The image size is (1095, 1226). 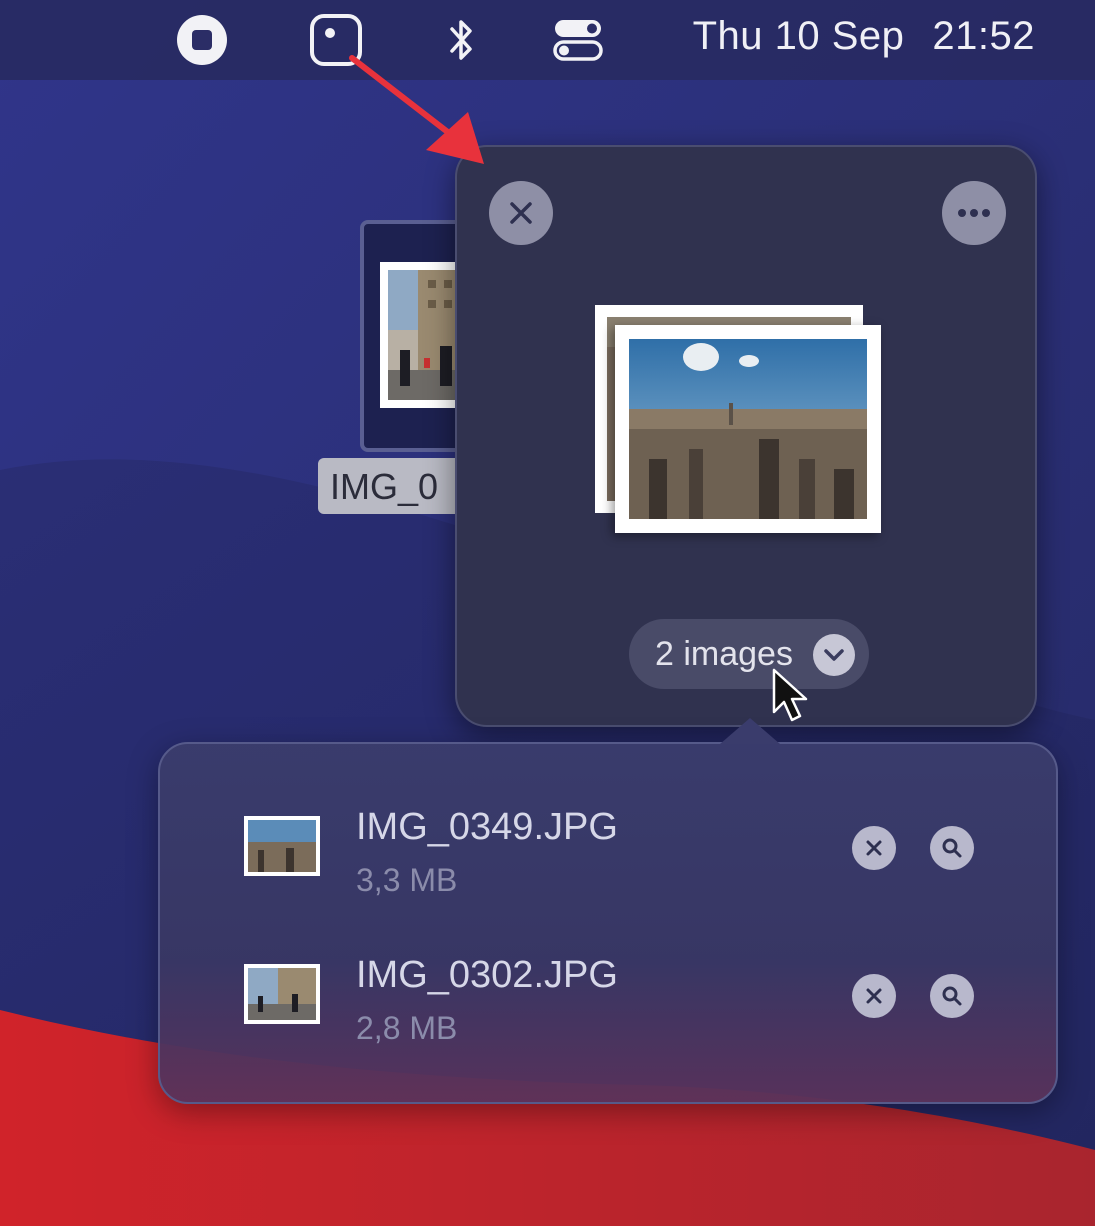 I want to click on images-count-label: 2 images, so click(x=724, y=653).